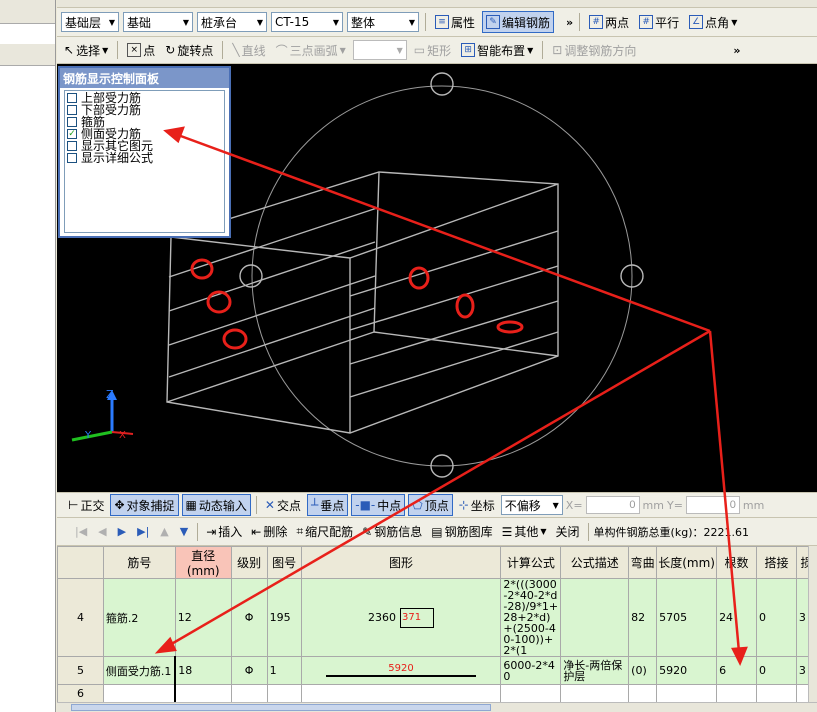  I want to click on cell-length, so click(687, 693).